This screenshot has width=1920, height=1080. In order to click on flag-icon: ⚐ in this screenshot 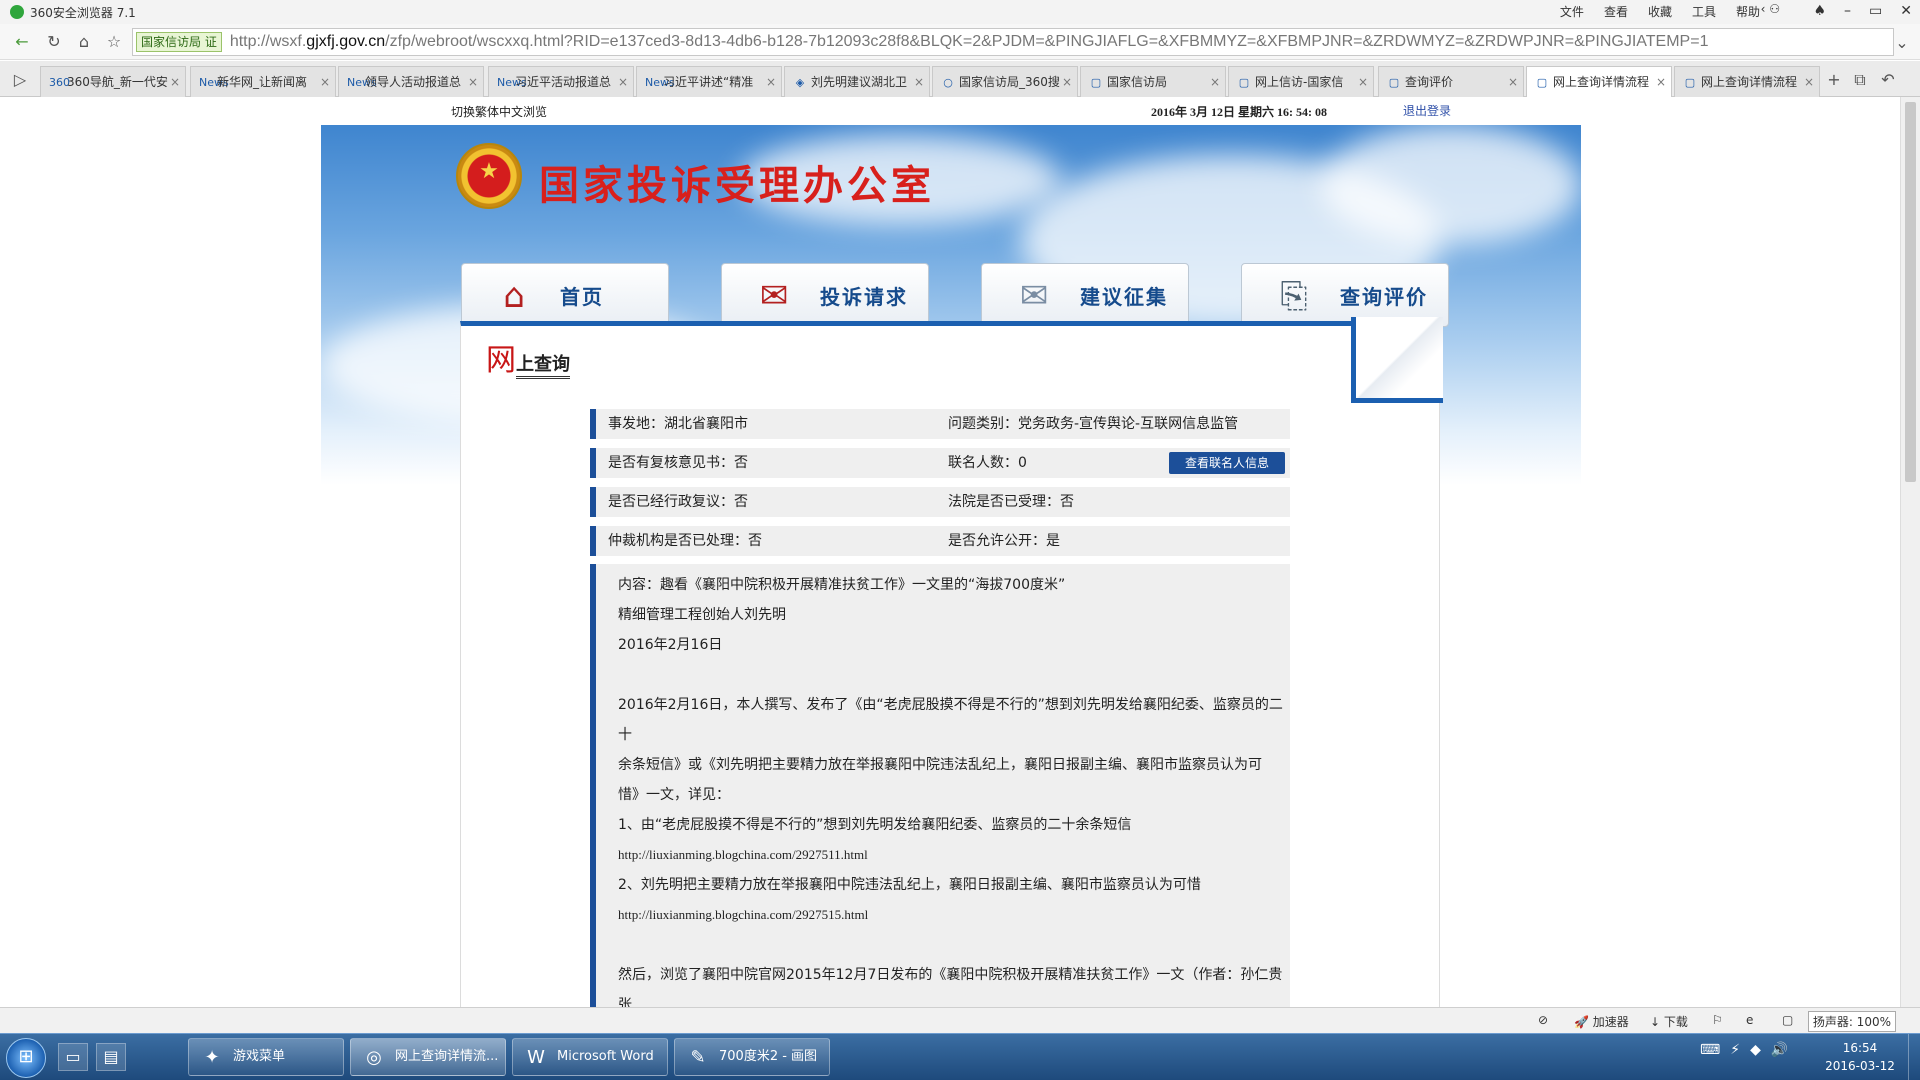, I will do `click(1717, 1020)`.